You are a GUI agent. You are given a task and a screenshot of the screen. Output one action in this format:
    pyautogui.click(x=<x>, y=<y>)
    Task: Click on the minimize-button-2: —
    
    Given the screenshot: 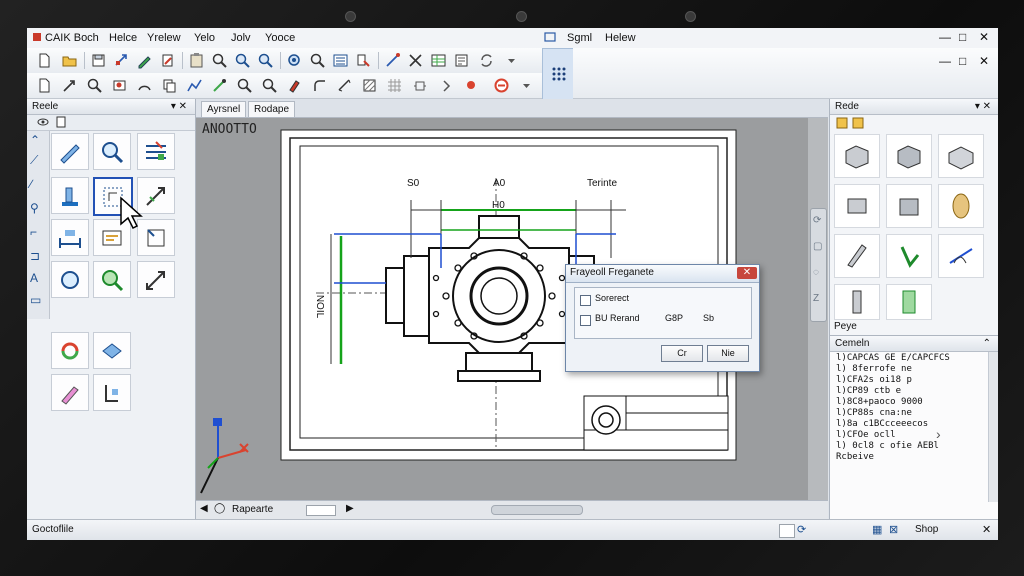 What is the action you would take?
    pyautogui.click(x=945, y=61)
    